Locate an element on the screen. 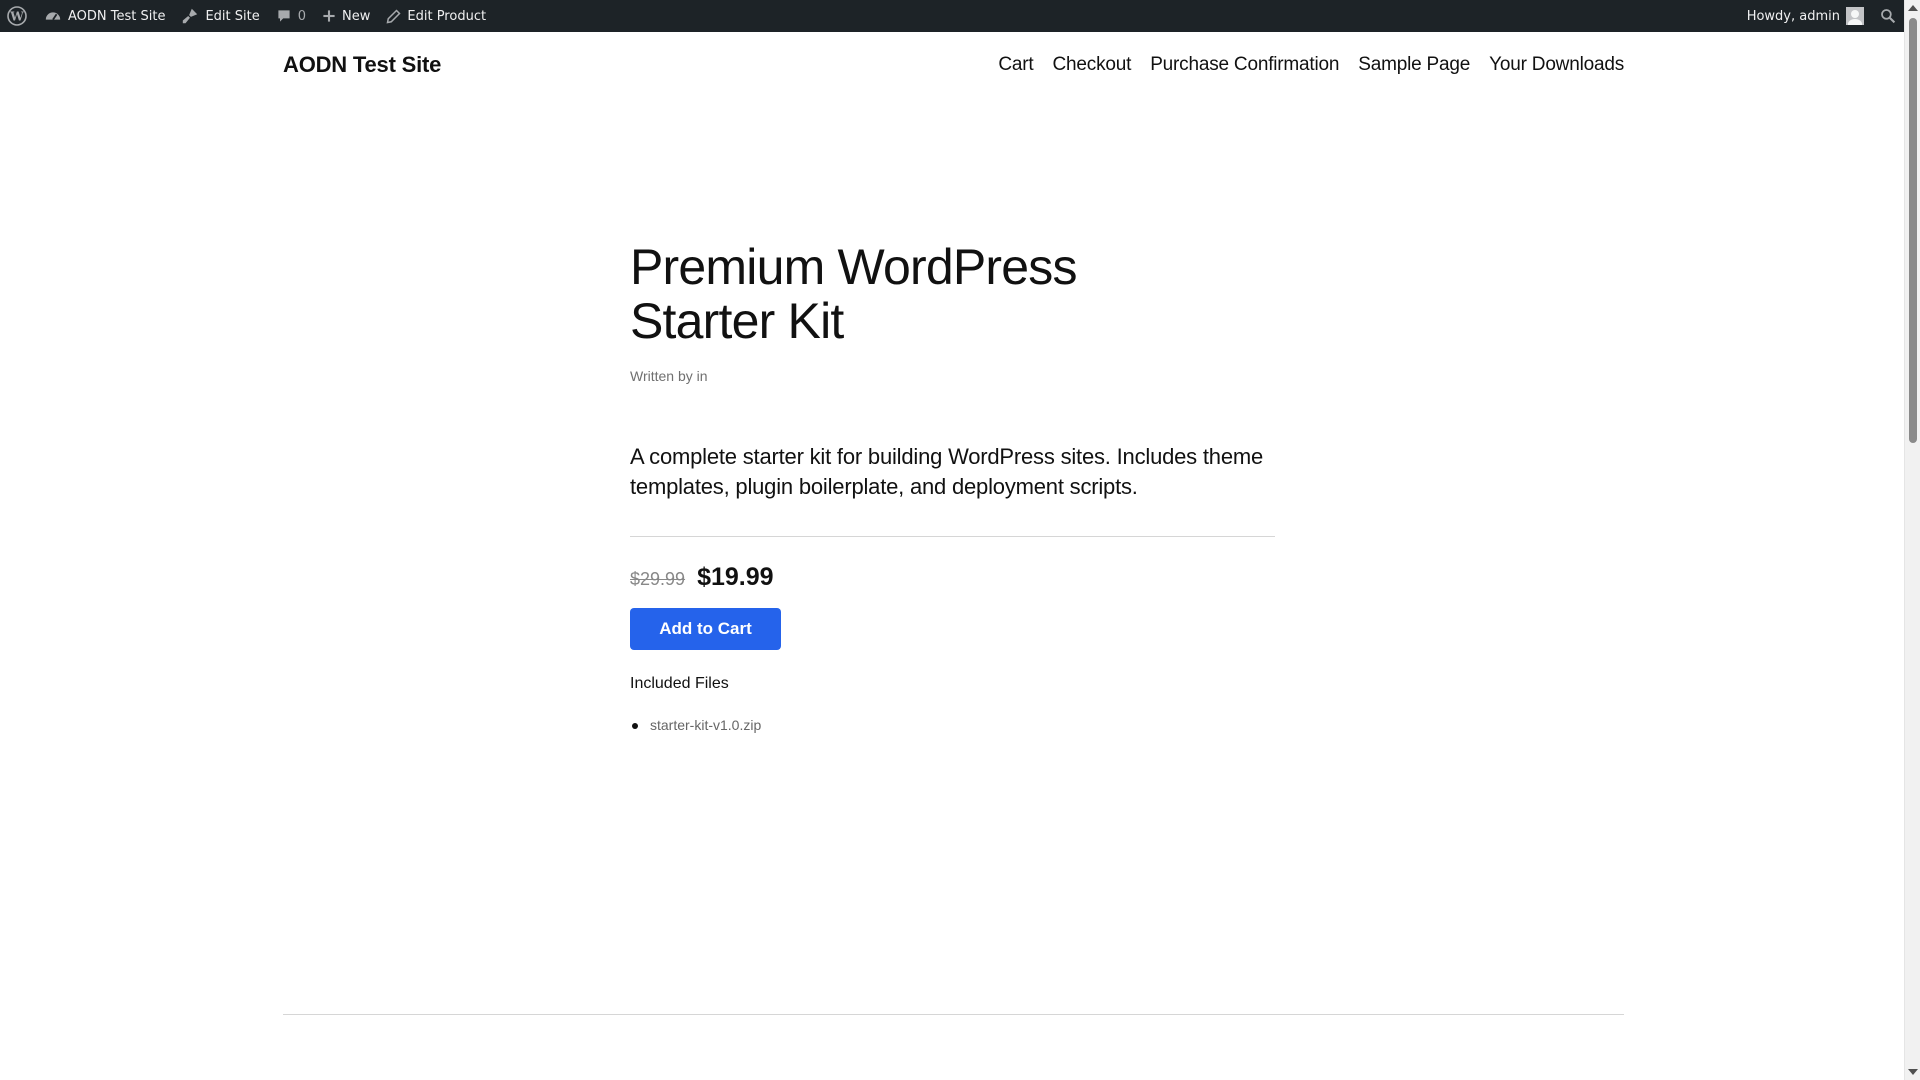 The height and width of the screenshot is (1080, 1920). divider is located at coordinates (952, 536).